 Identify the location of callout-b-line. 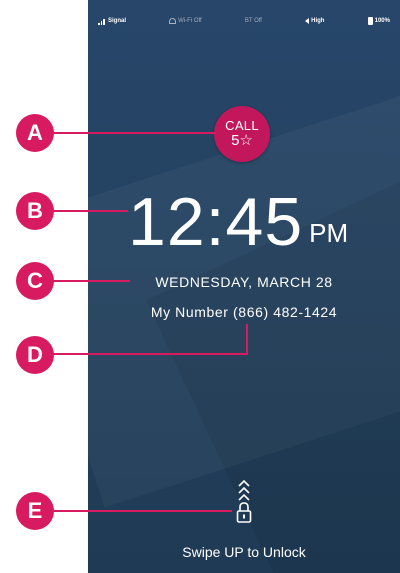
(90, 211).